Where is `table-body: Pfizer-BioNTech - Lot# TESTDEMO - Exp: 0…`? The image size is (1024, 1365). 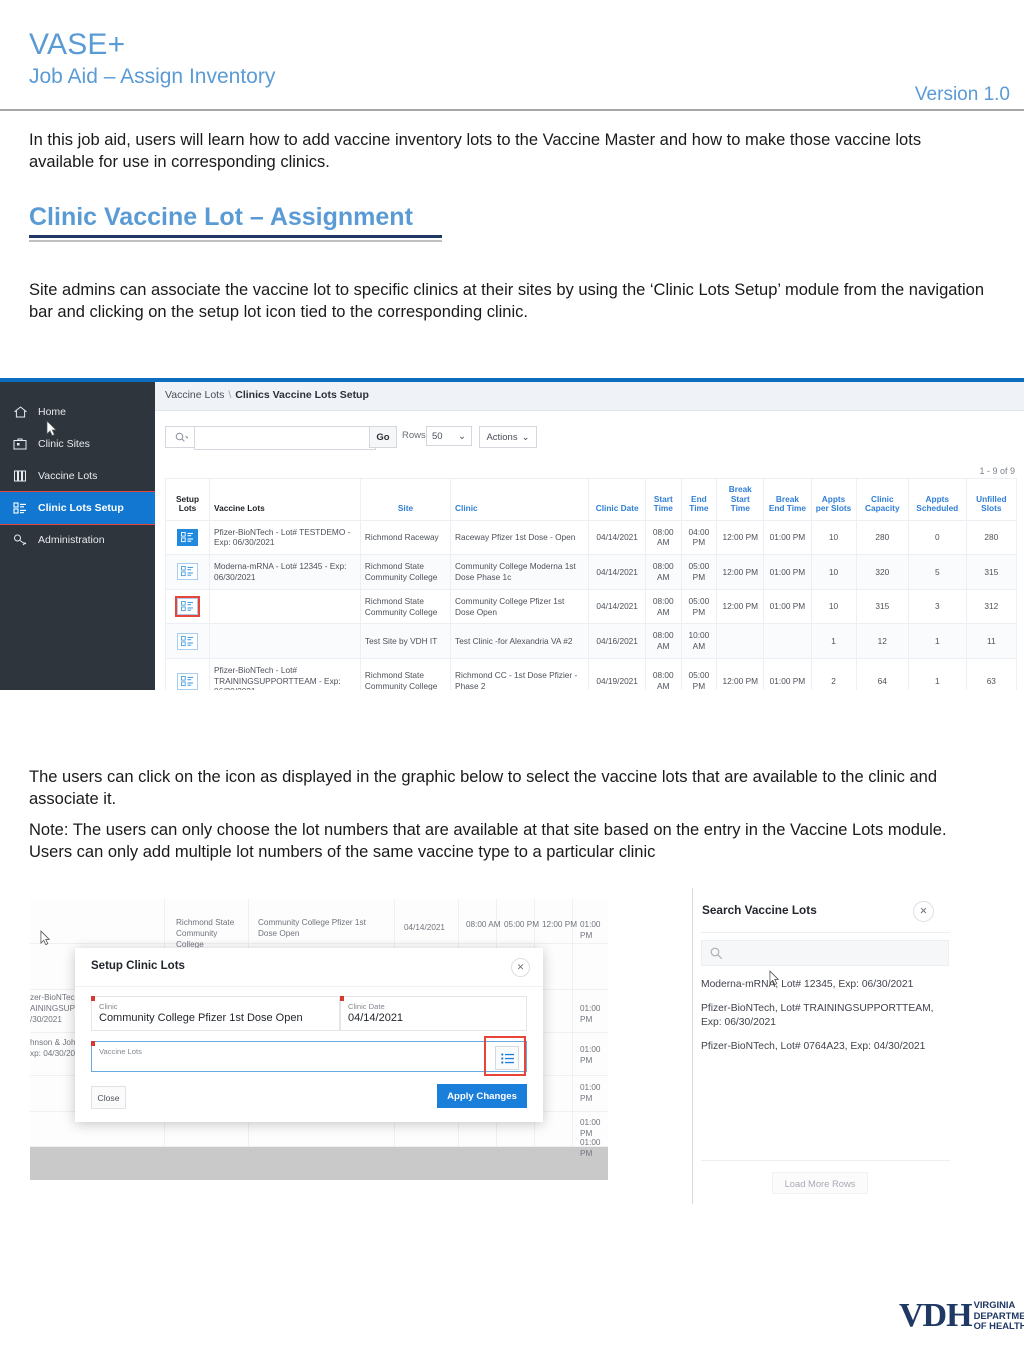 table-body: Pfizer-BioNTech - Lot# TESTDEMO - Exp: 0… is located at coordinates (591, 604).